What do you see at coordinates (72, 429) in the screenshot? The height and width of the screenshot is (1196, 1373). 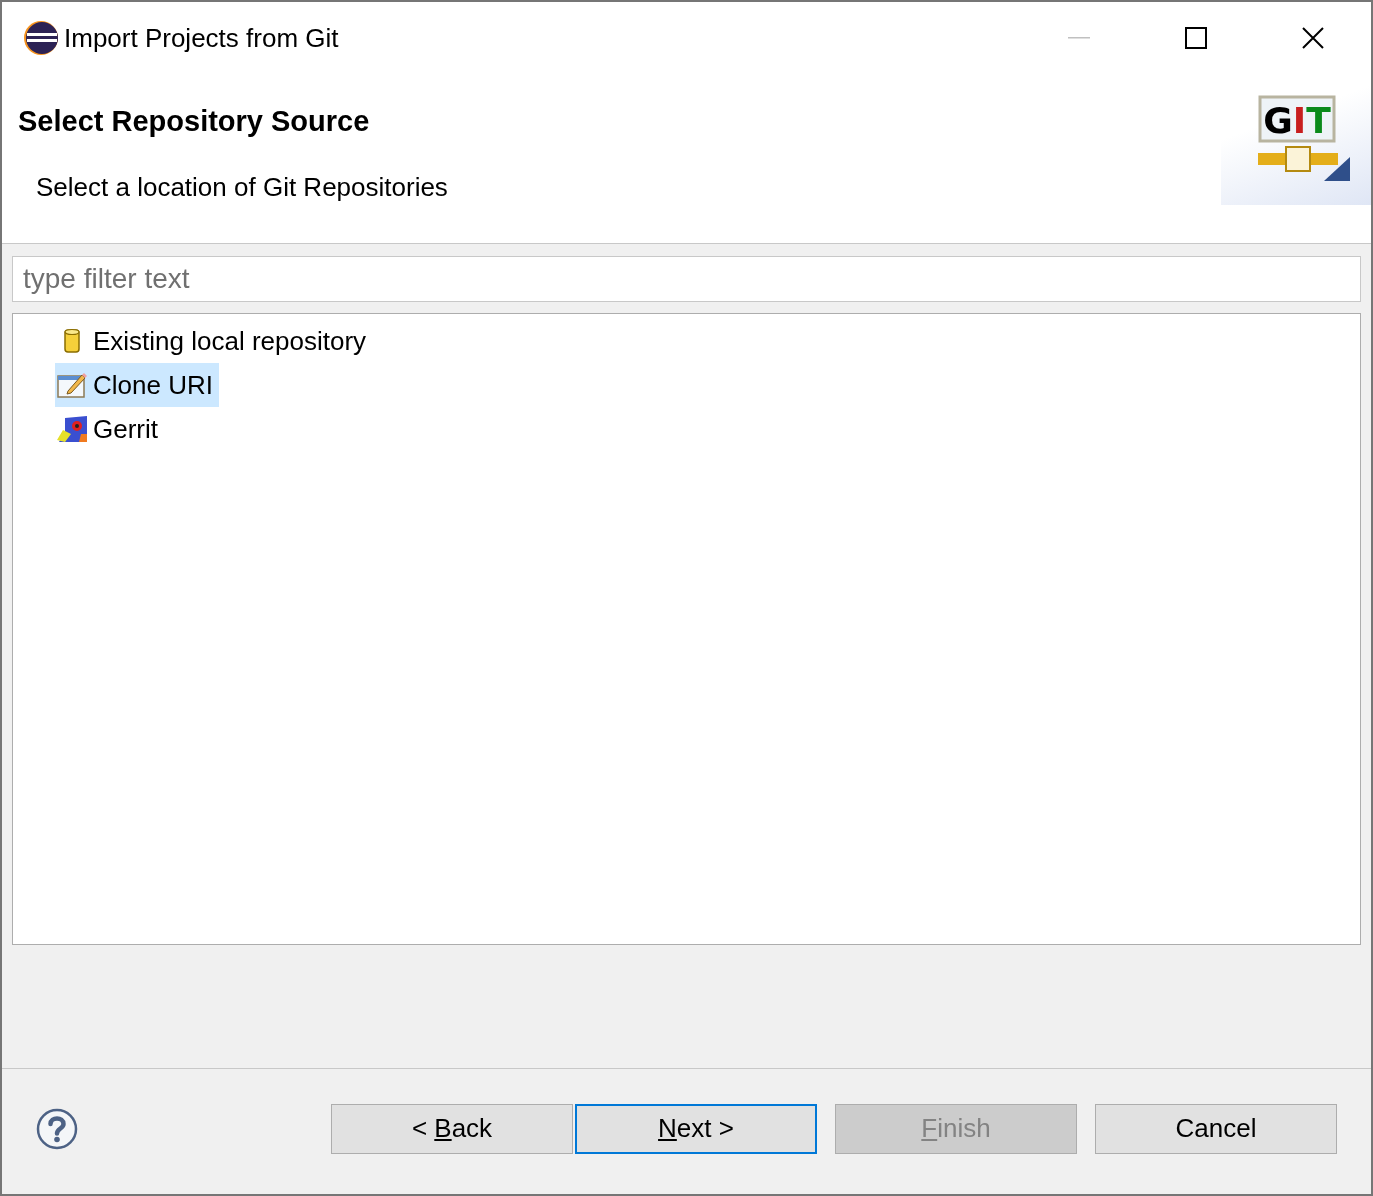 I see `bird-icon` at bounding box center [72, 429].